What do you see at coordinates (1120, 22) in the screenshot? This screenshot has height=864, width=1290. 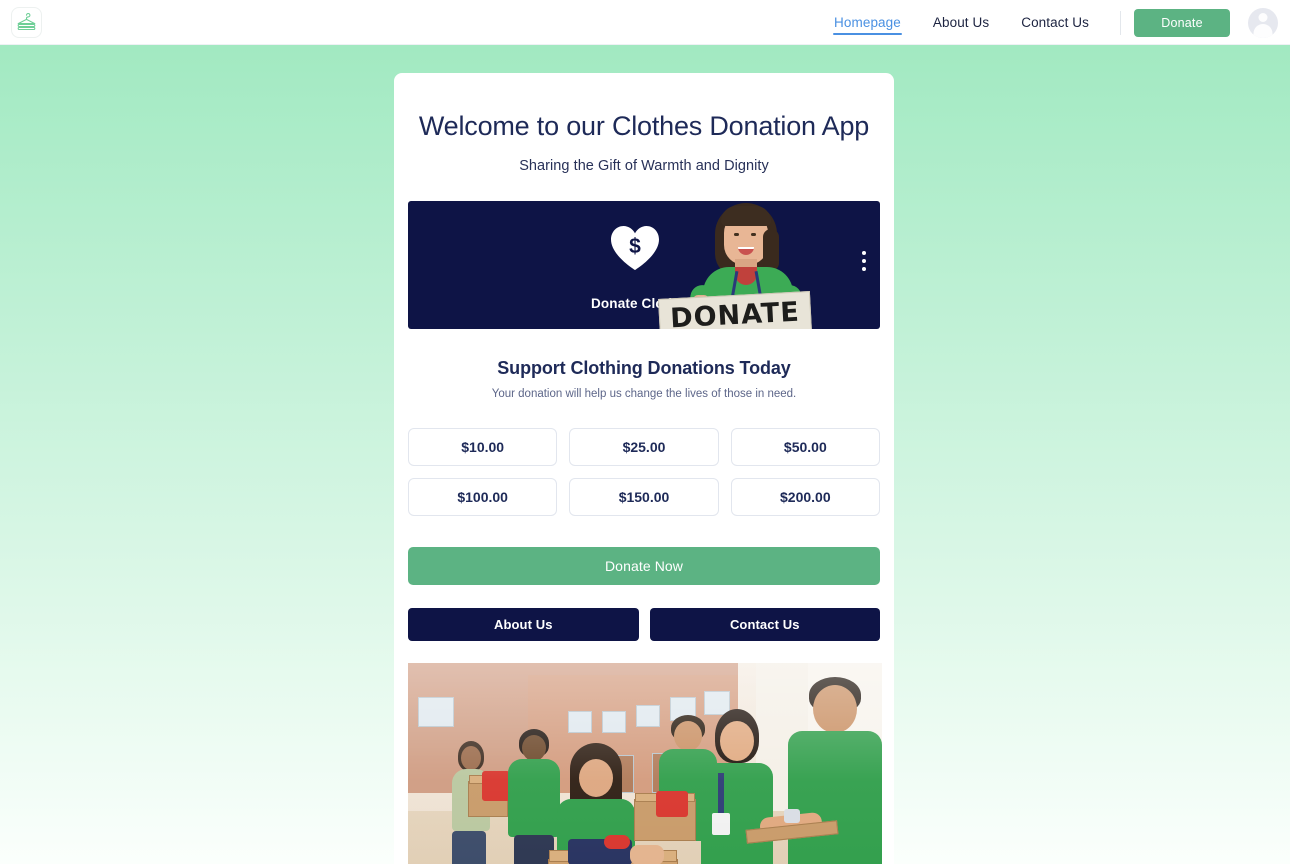 I see `nav-divider` at bounding box center [1120, 22].